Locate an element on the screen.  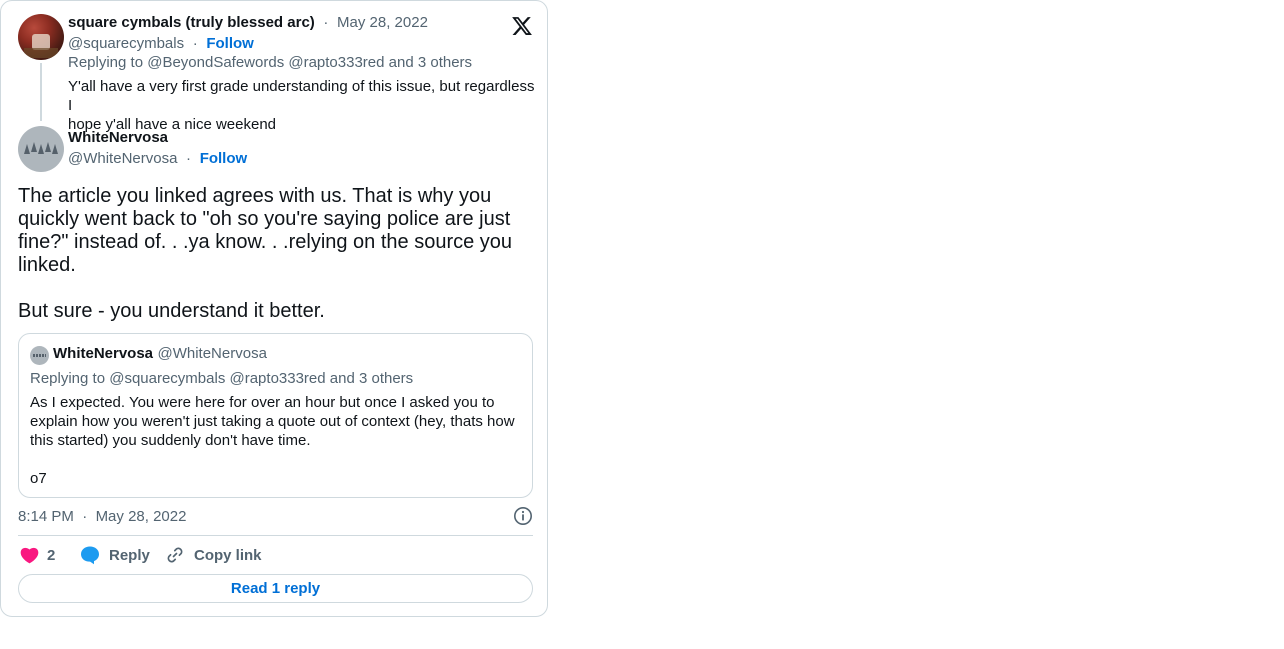
main-text-line: linked. is located at coordinates (47, 265).